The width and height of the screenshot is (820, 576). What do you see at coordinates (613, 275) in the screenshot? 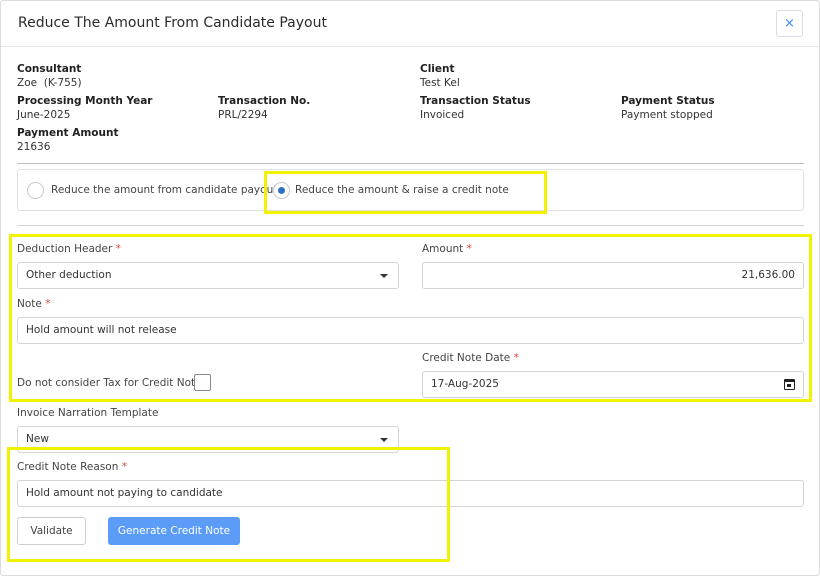
I see `amount-input: 21,636.00` at bounding box center [613, 275].